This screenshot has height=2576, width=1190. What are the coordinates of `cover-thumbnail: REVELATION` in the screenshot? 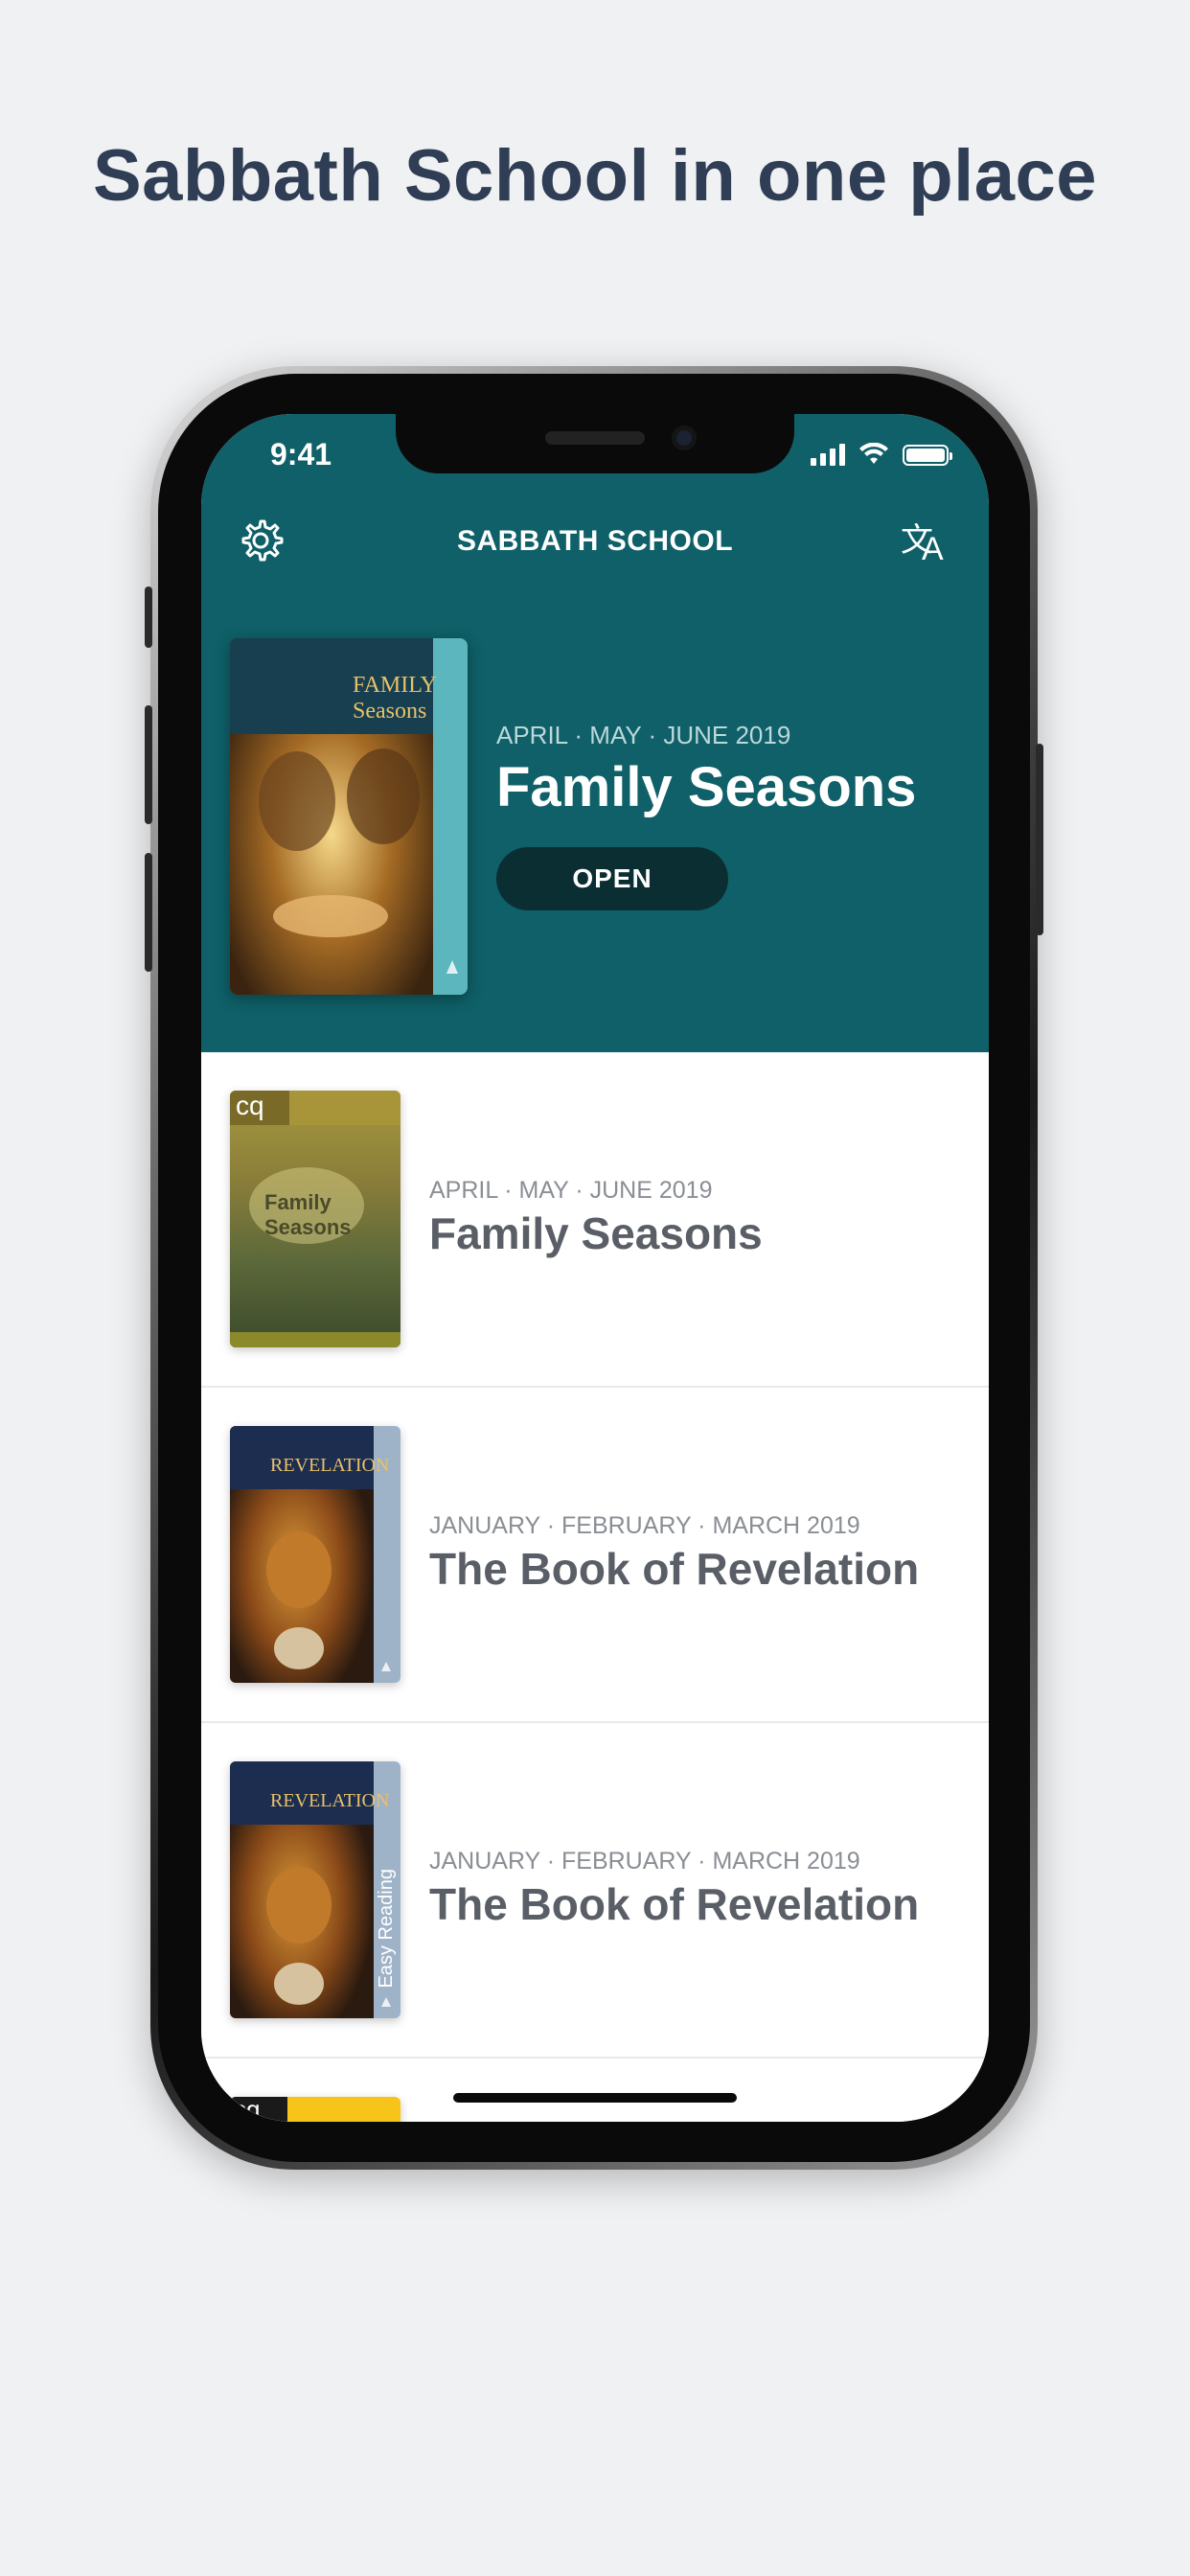 It's located at (315, 1554).